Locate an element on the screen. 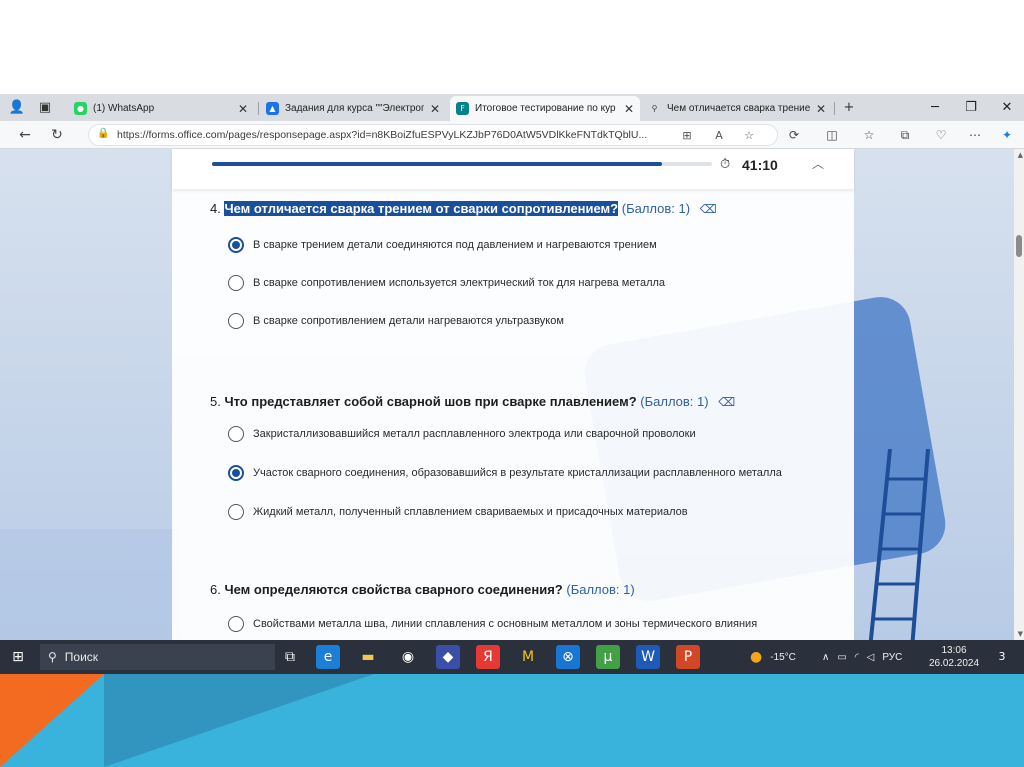 Image resolution: width=1024 pixels, height=767 pixels. app-shield-icon: ◆ is located at coordinates (448, 657).